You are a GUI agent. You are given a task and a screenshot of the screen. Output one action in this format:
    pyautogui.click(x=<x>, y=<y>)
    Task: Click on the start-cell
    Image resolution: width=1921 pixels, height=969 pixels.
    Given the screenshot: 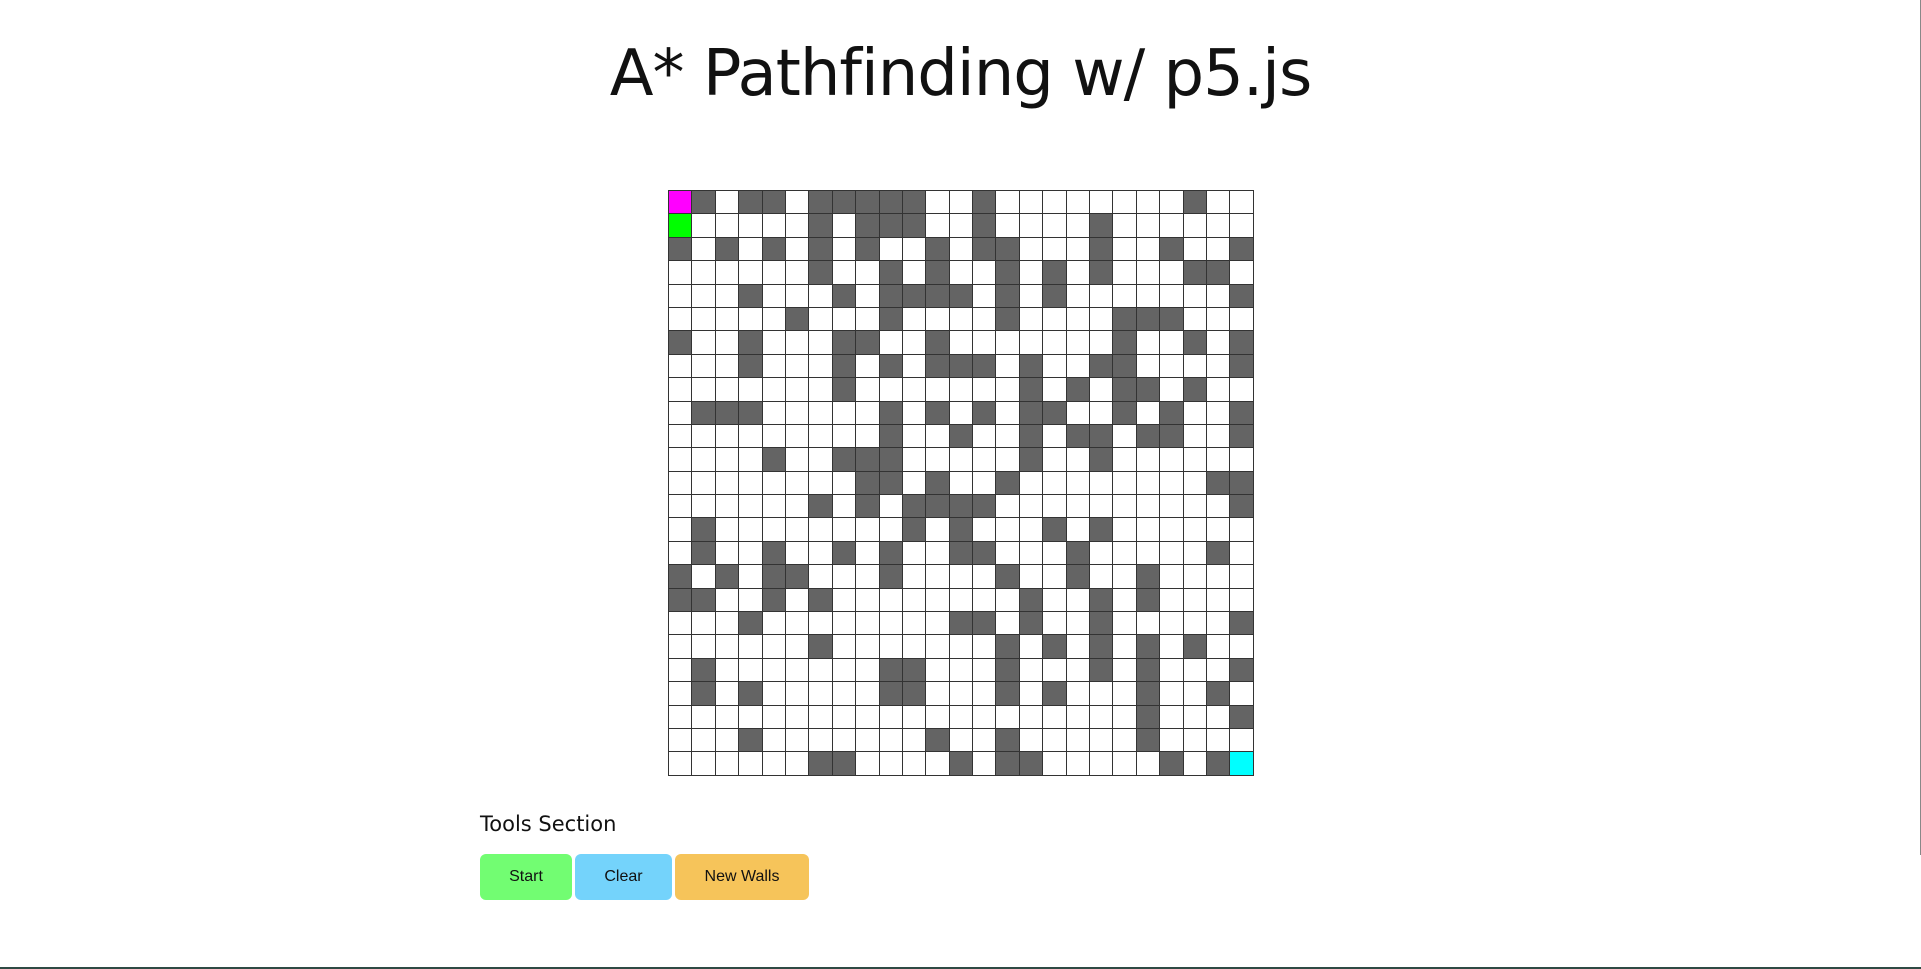 What is the action you would take?
    pyautogui.click(x=680, y=202)
    